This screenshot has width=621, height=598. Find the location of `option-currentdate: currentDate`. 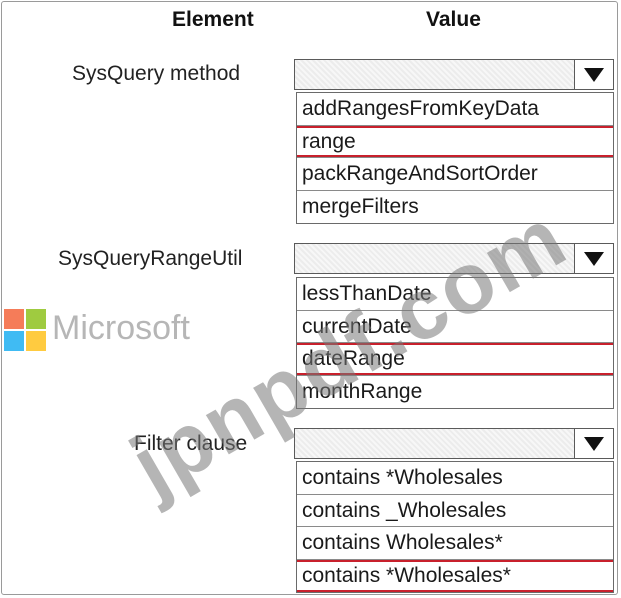

option-currentdate: currentDate is located at coordinates (455, 327).